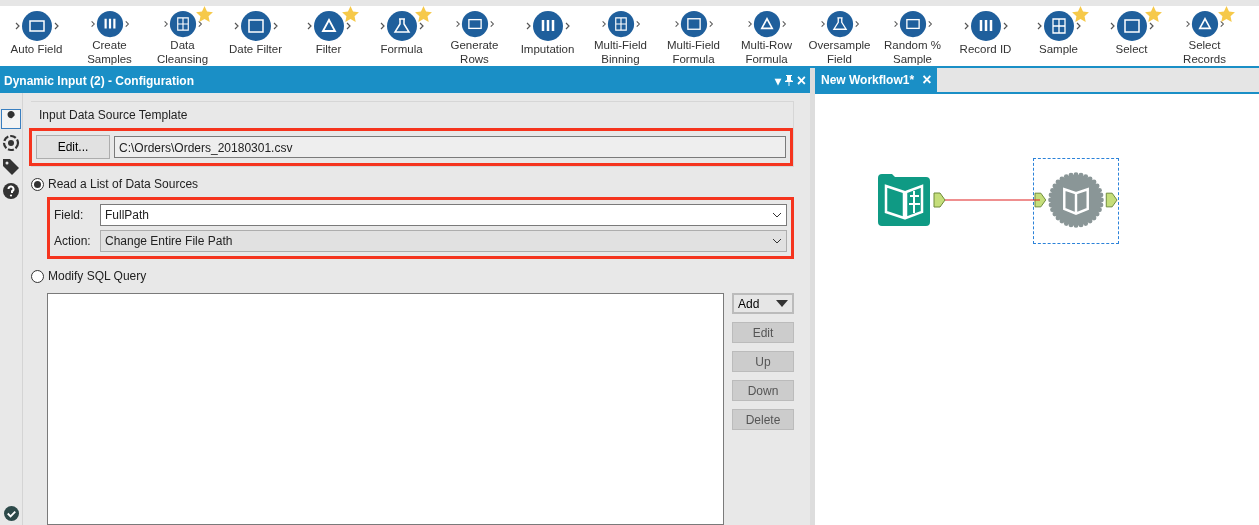 This screenshot has width=1259, height=525. I want to click on tool-label: Sample, so click(1058, 49).